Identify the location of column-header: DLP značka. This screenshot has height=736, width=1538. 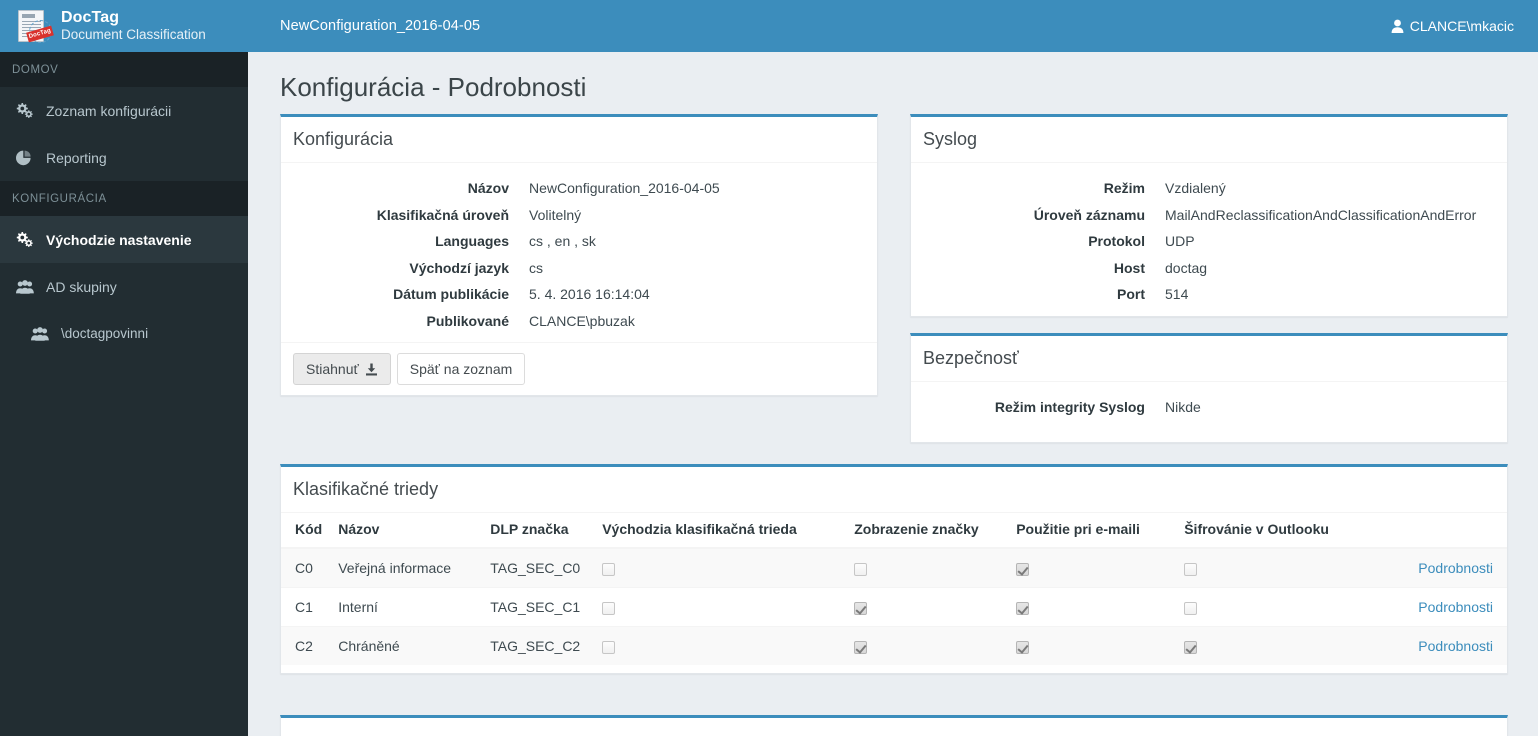
(538, 531).